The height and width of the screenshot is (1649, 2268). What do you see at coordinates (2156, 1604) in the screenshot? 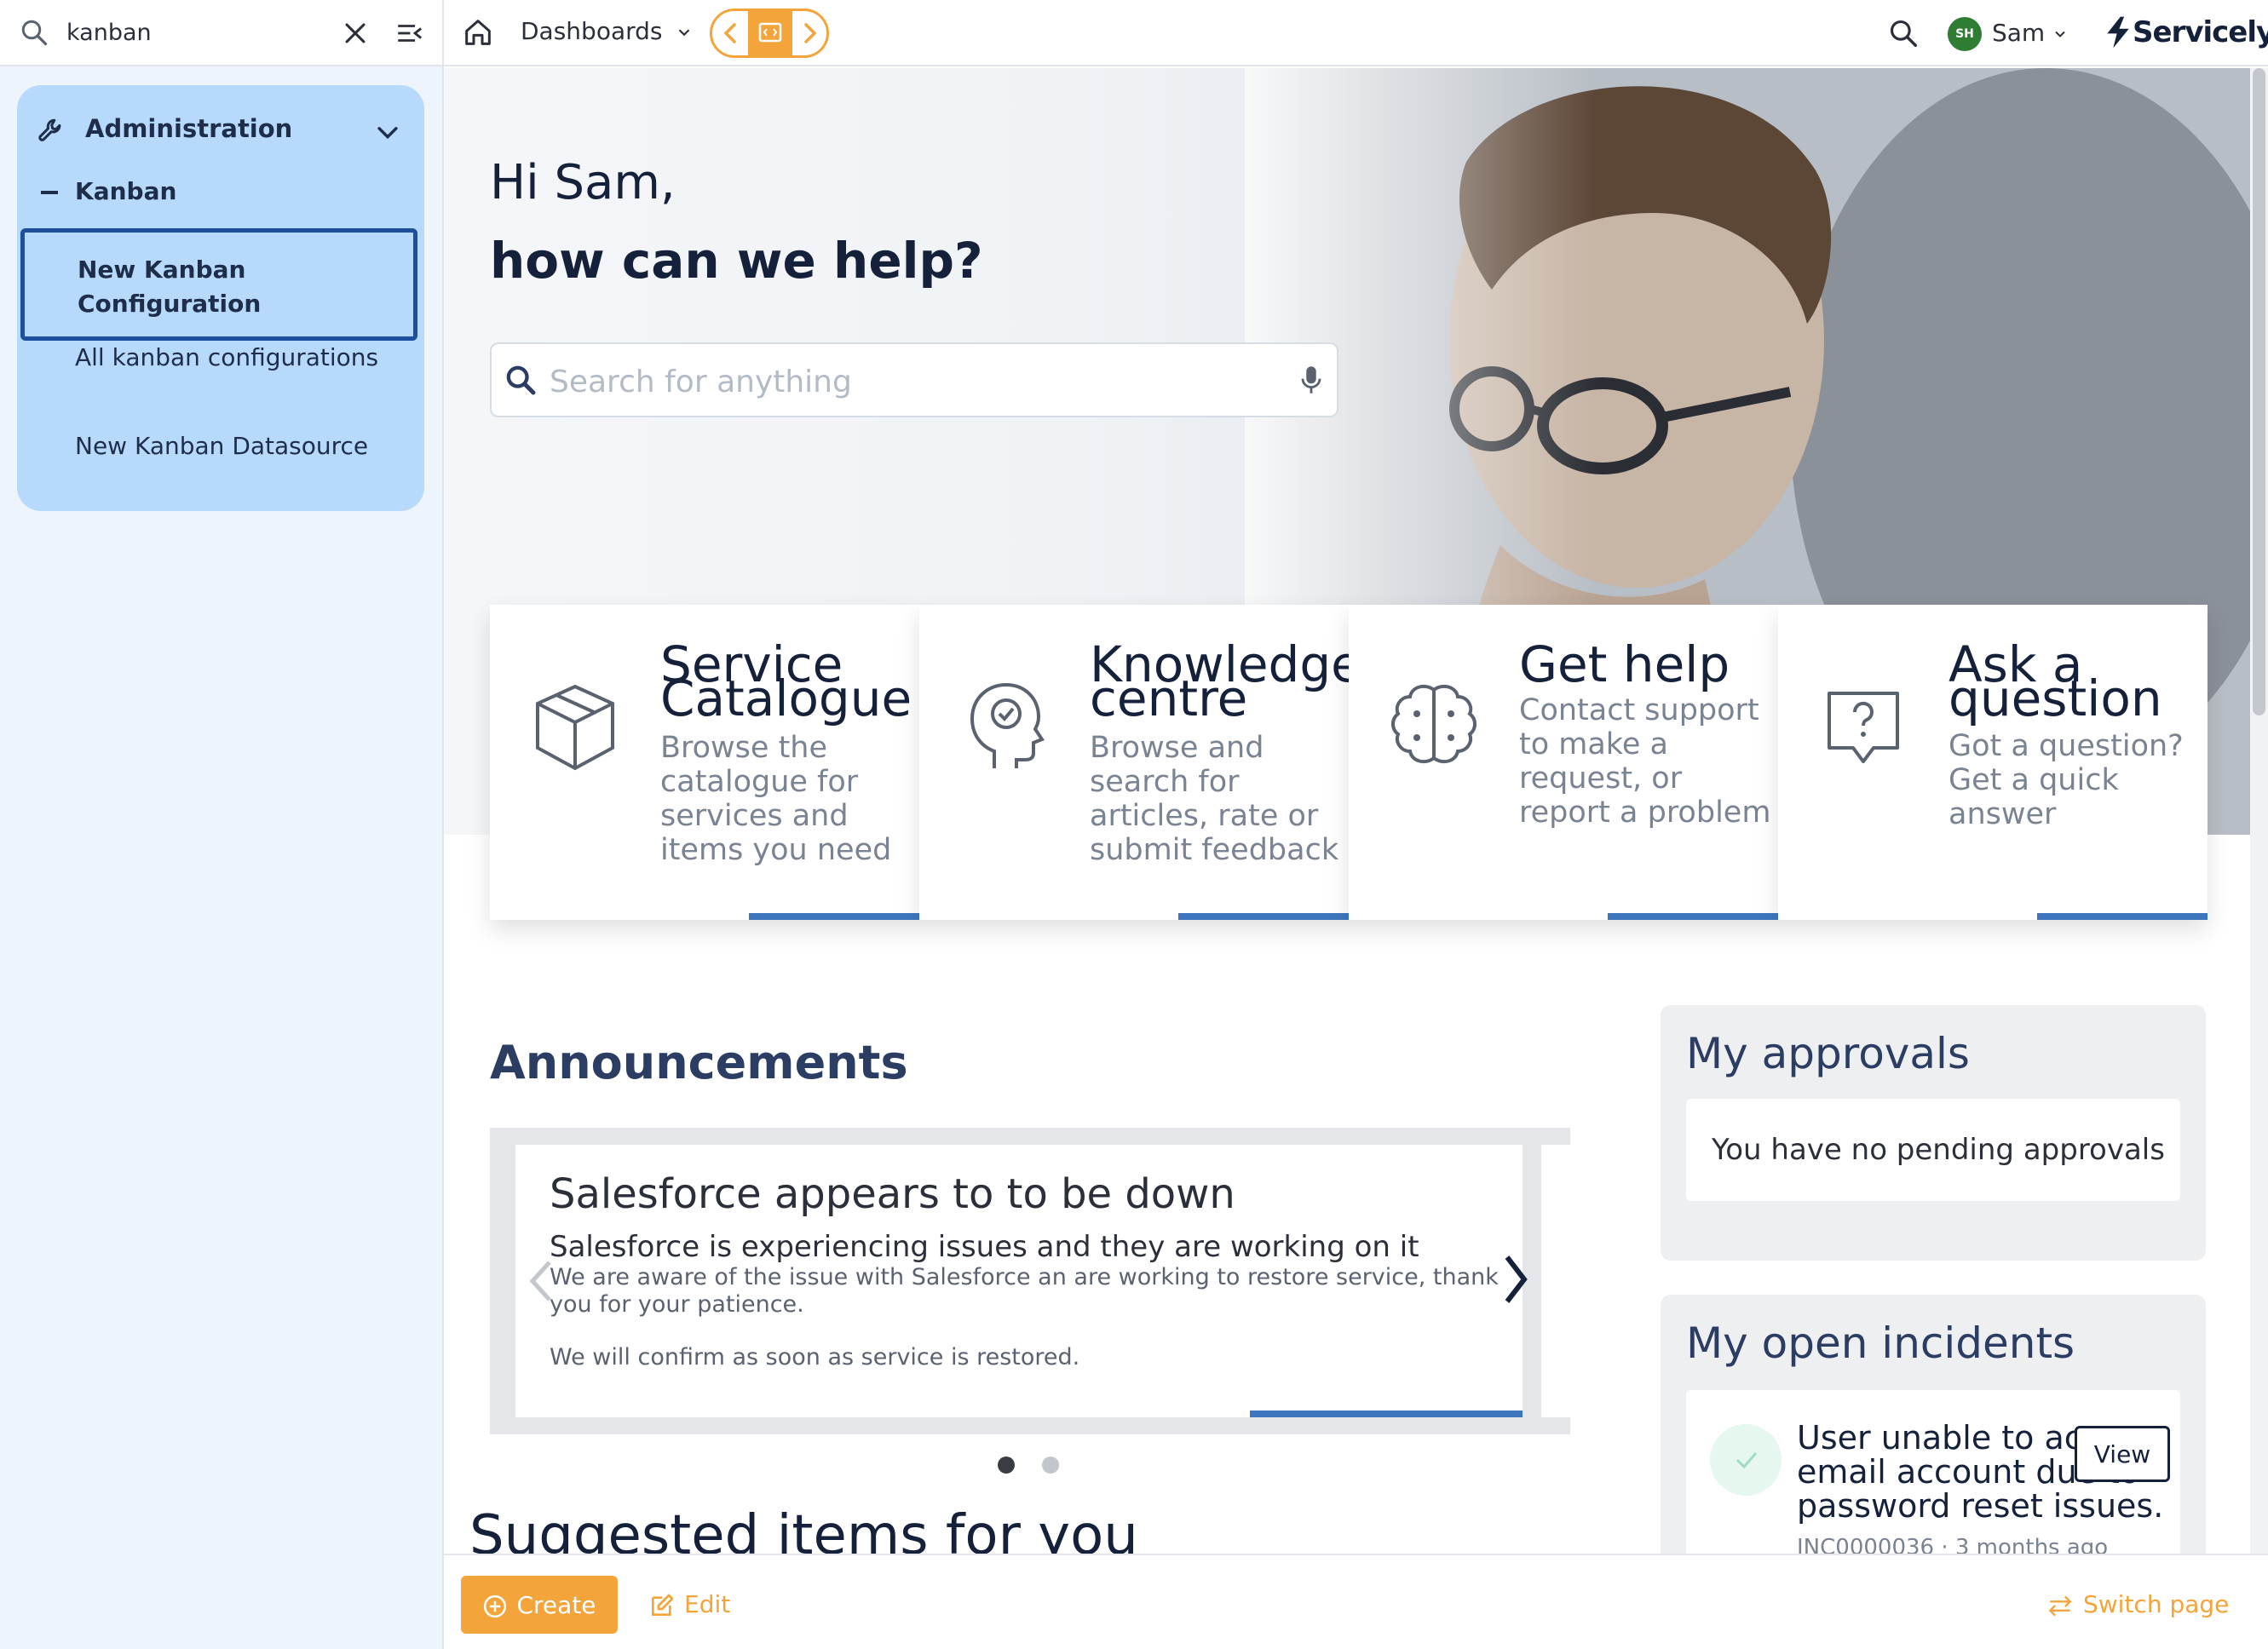
I see `switch-label: Switch page` at bounding box center [2156, 1604].